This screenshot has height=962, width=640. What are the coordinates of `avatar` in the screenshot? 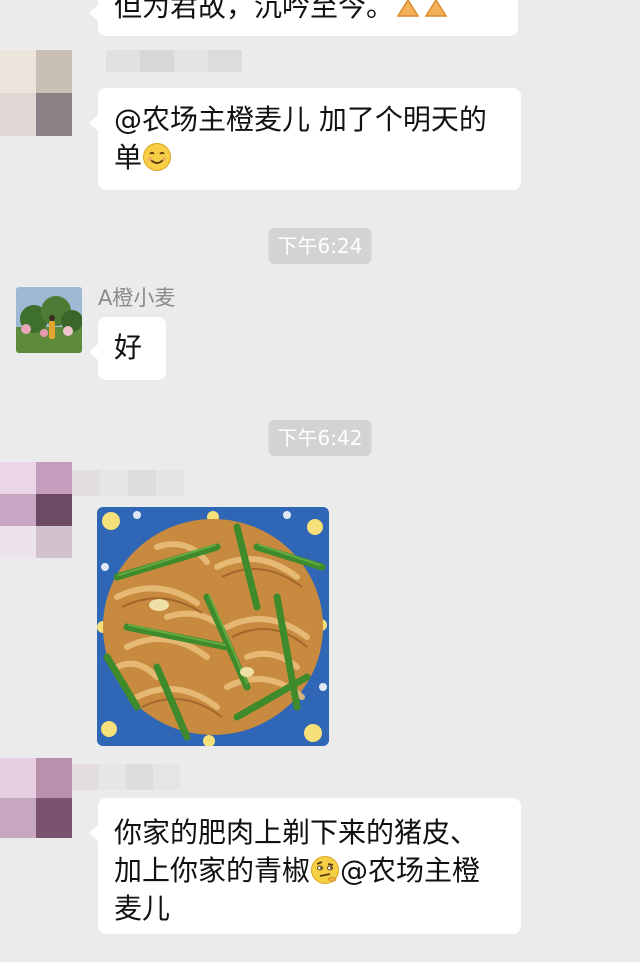 It's located at (49, 320).